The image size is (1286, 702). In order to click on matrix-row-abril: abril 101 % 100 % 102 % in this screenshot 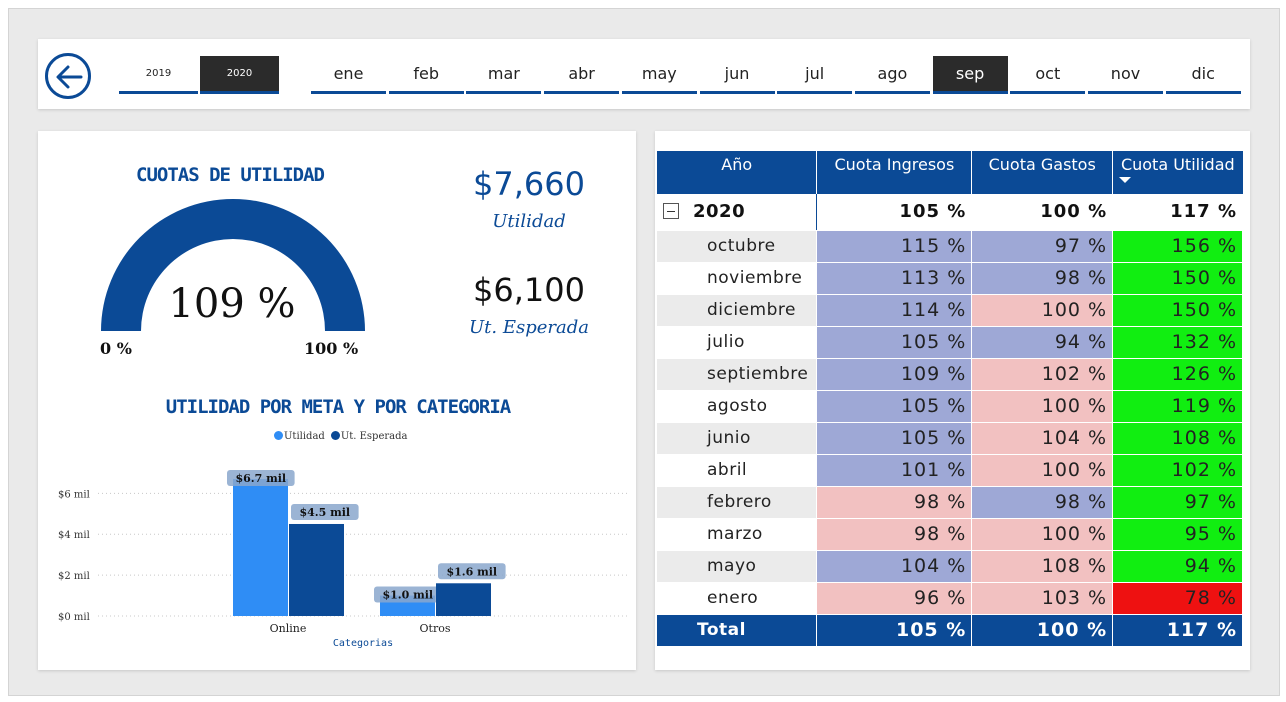, I will do `click(950, 470)`.